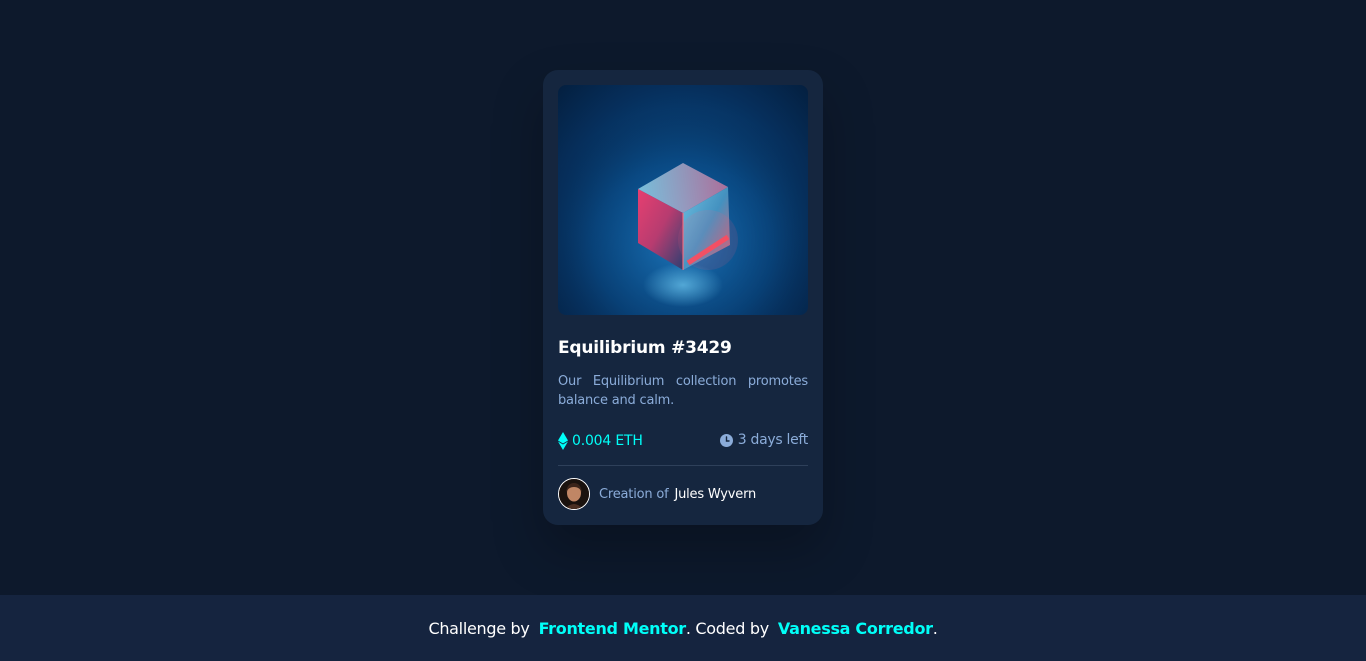 Image resolution: width=1366 pixels, height=661 pixels. I want to click on frontend-mentor-link: Frontend Mentor, so click(613, 628).